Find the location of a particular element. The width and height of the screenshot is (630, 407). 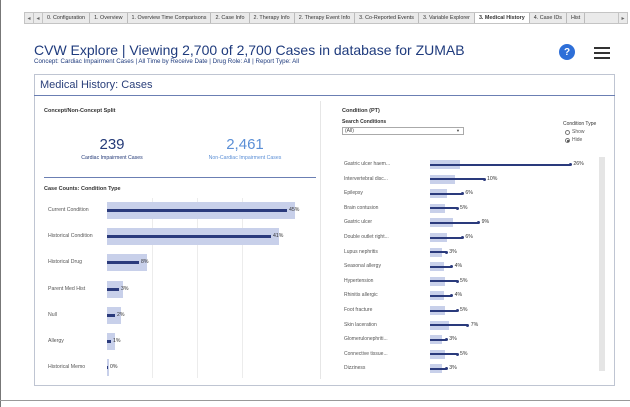

radio-hide: Hide is located at coordinates (573, 140).